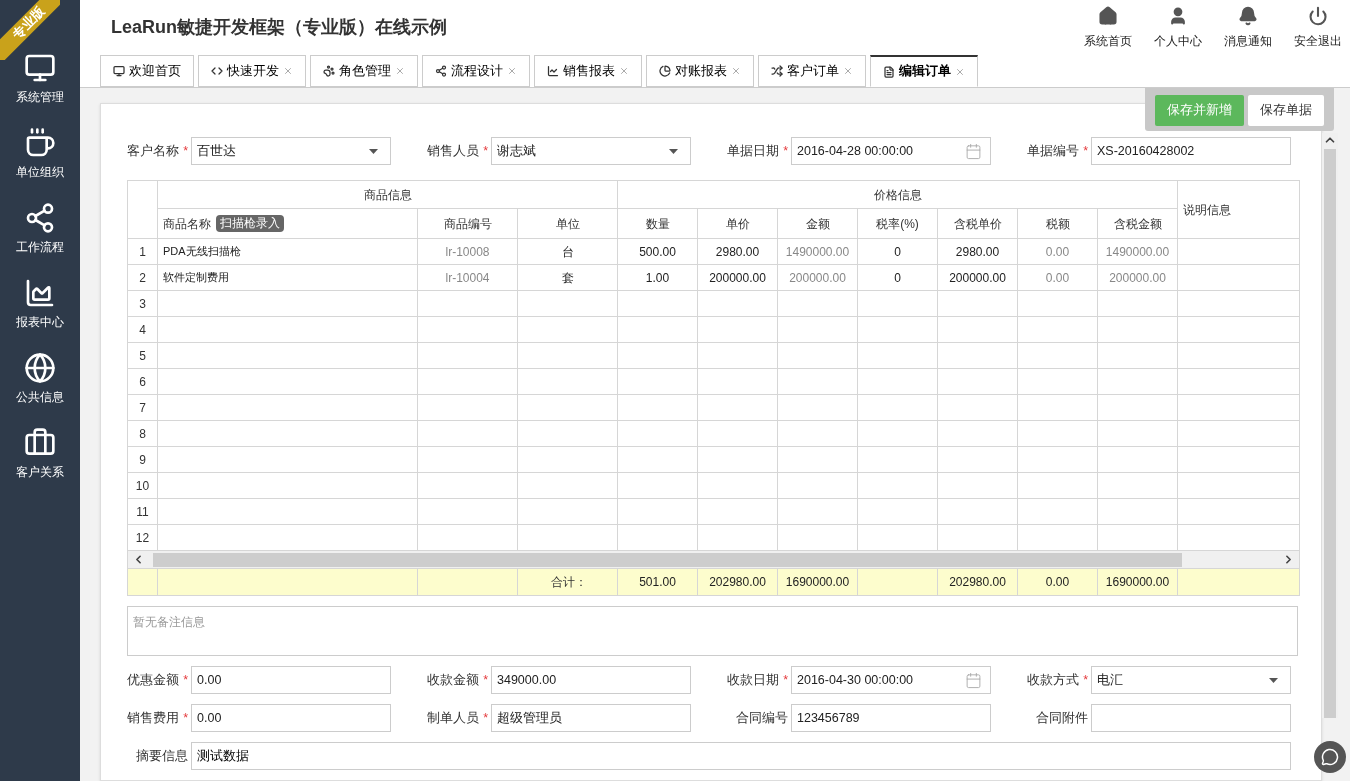  Describe the element at coordinates (217, 71) in the screenshot. I see `code-icon` at that location.